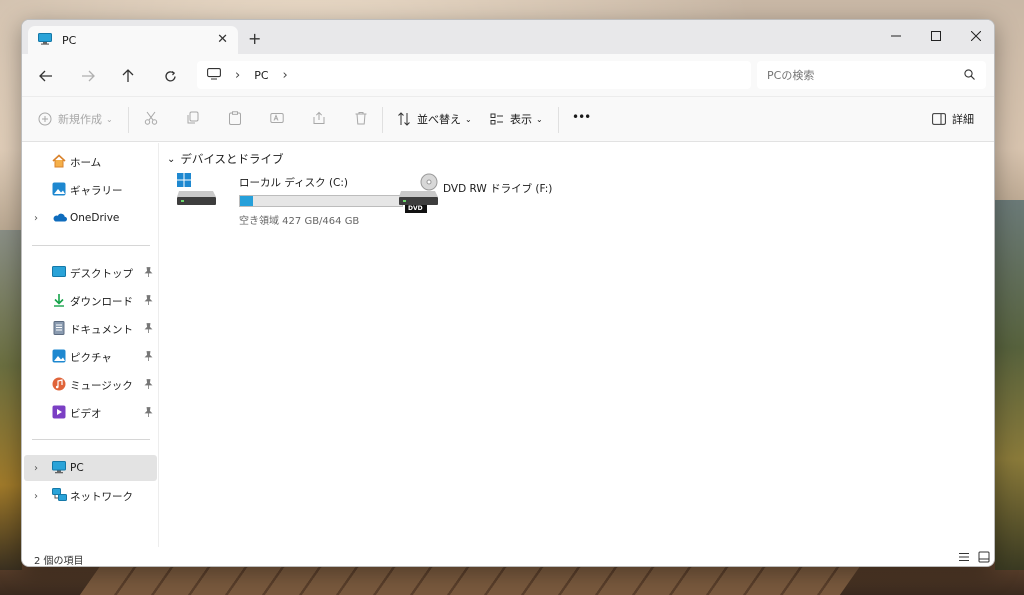 Image resolution: width=1024 pixels, height=595 pixels. I want to click on rename-icon, so click(277, 118).